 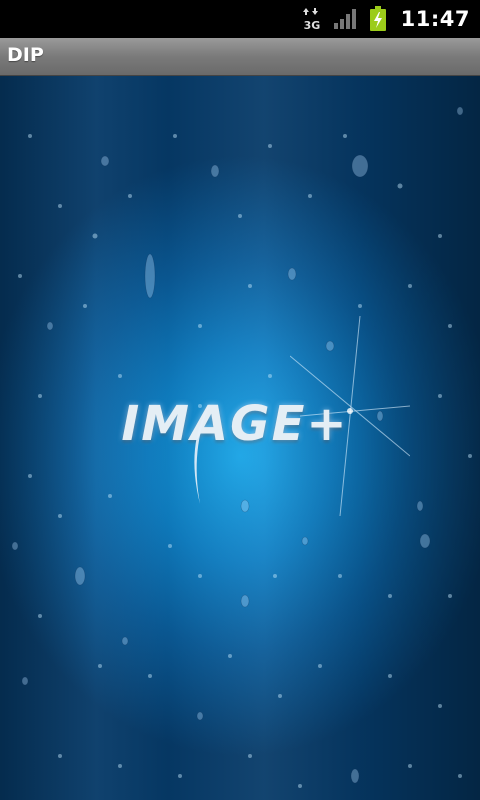 What do you see at coordinates (240, 19) in the screenshot?
I see `status-bar: 3G 11:47` at bounding box center [240, 19].